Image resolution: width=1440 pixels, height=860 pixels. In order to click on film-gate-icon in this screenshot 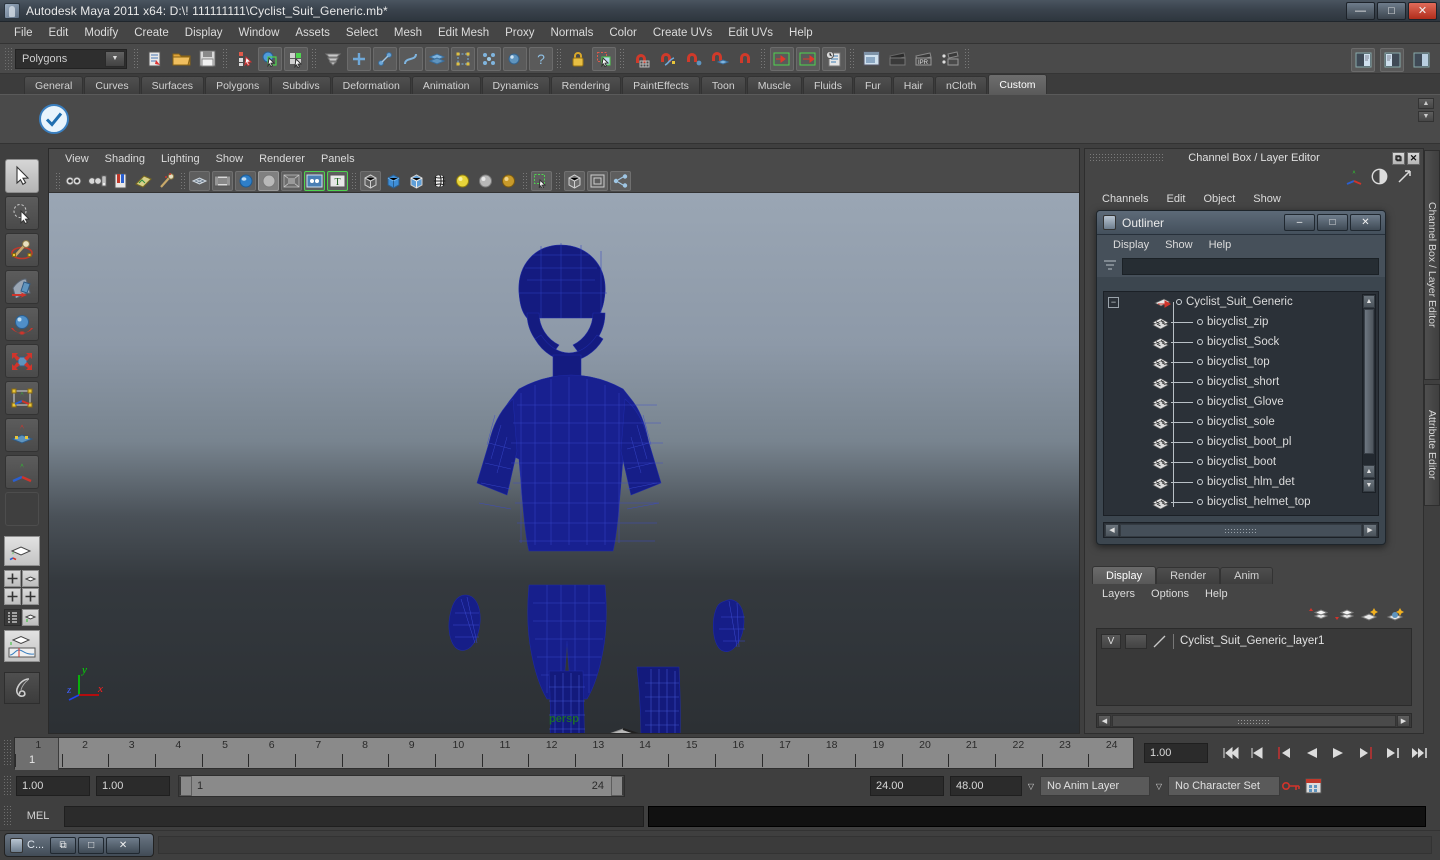, I will do `click(222, 180)`.